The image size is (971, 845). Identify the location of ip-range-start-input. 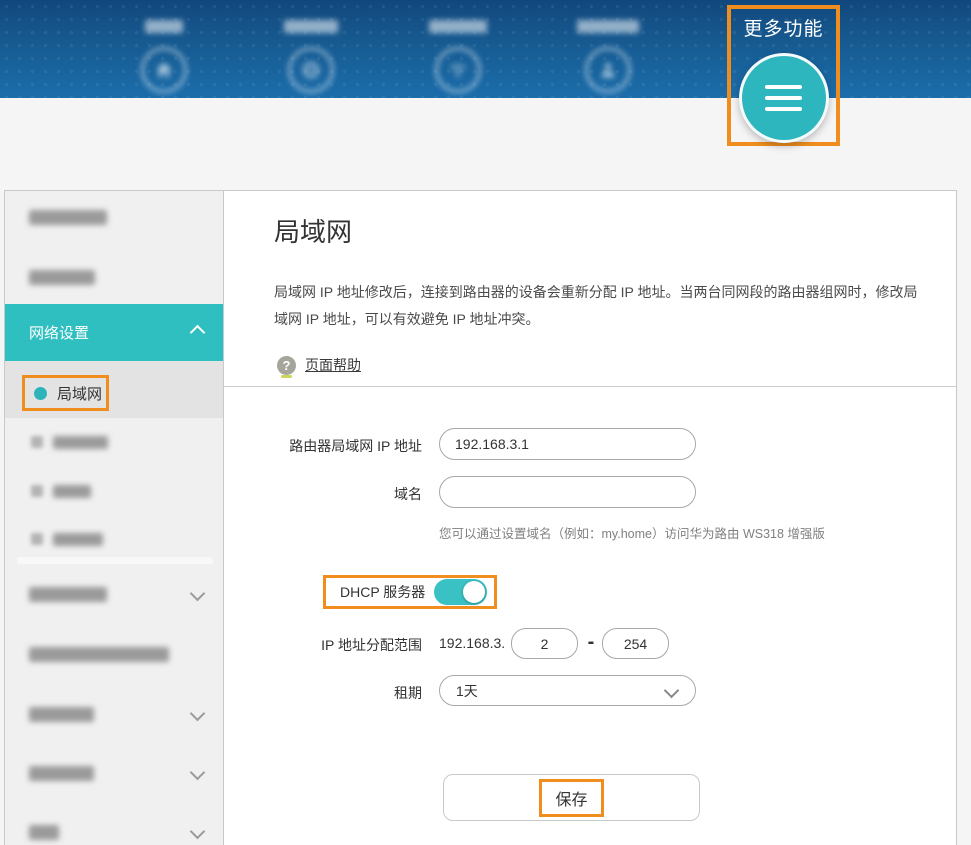
(544, 643).